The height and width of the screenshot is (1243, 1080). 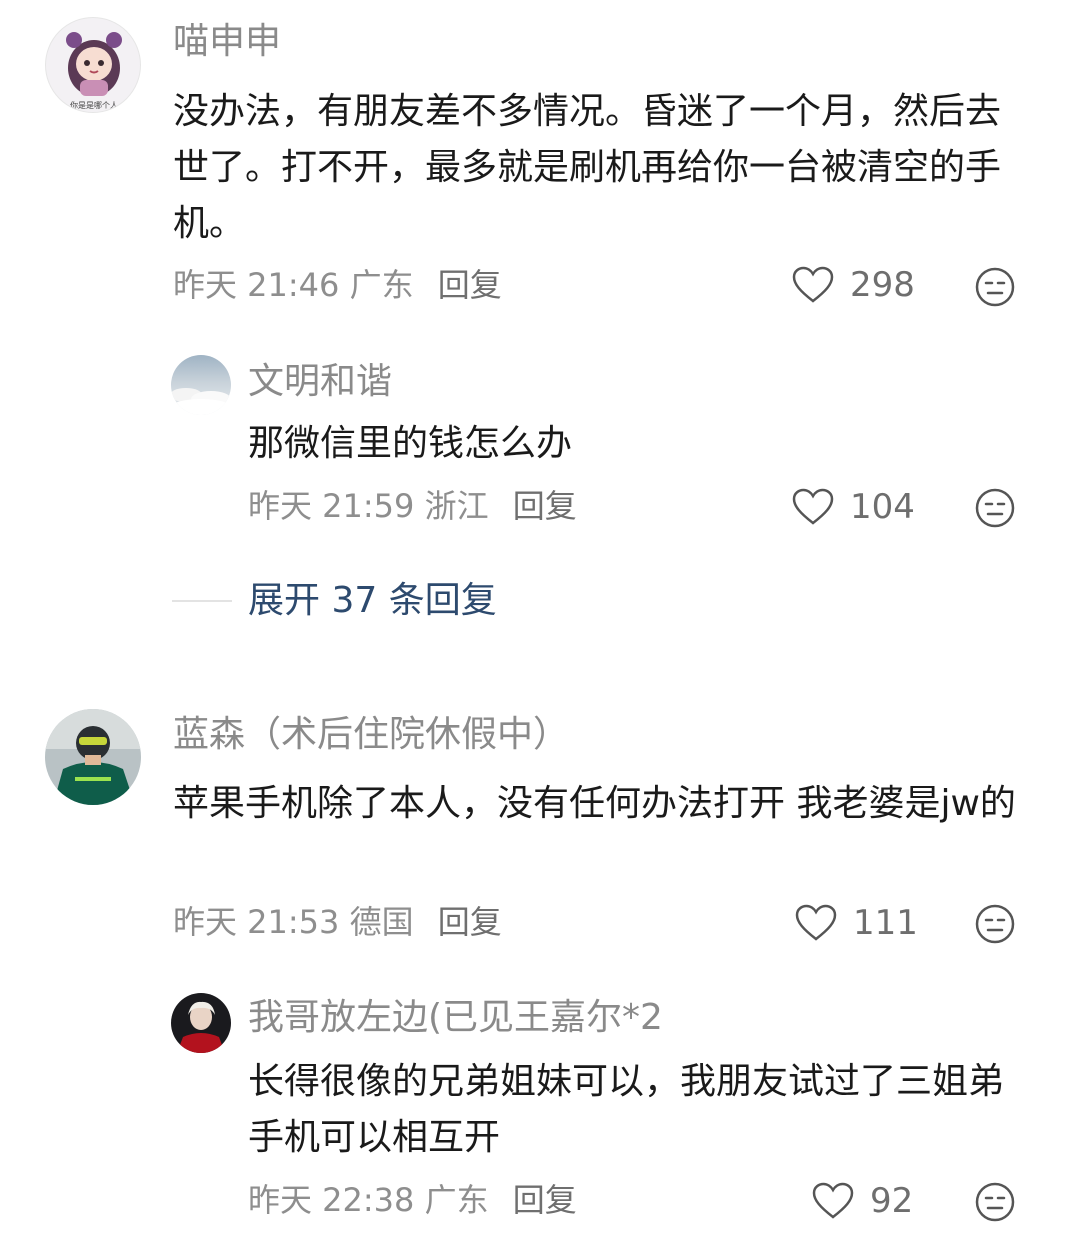 I want to click on timestamp-location: 昨天 21:46 广东, so click(x=293, y=285).